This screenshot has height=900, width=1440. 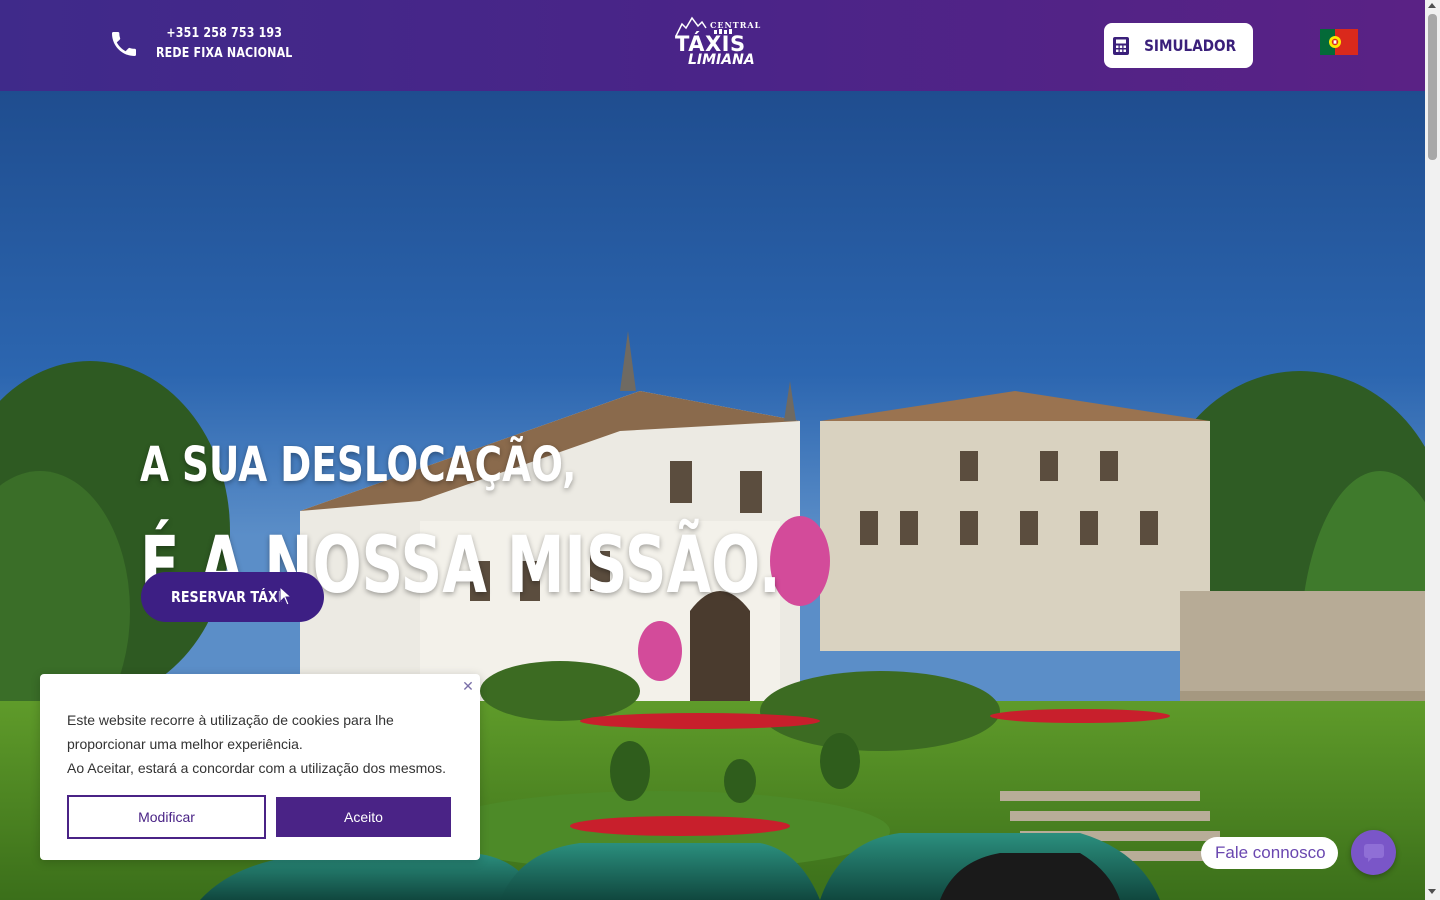 I want to click on page-scrollbar, so click(x=1432, y=450).